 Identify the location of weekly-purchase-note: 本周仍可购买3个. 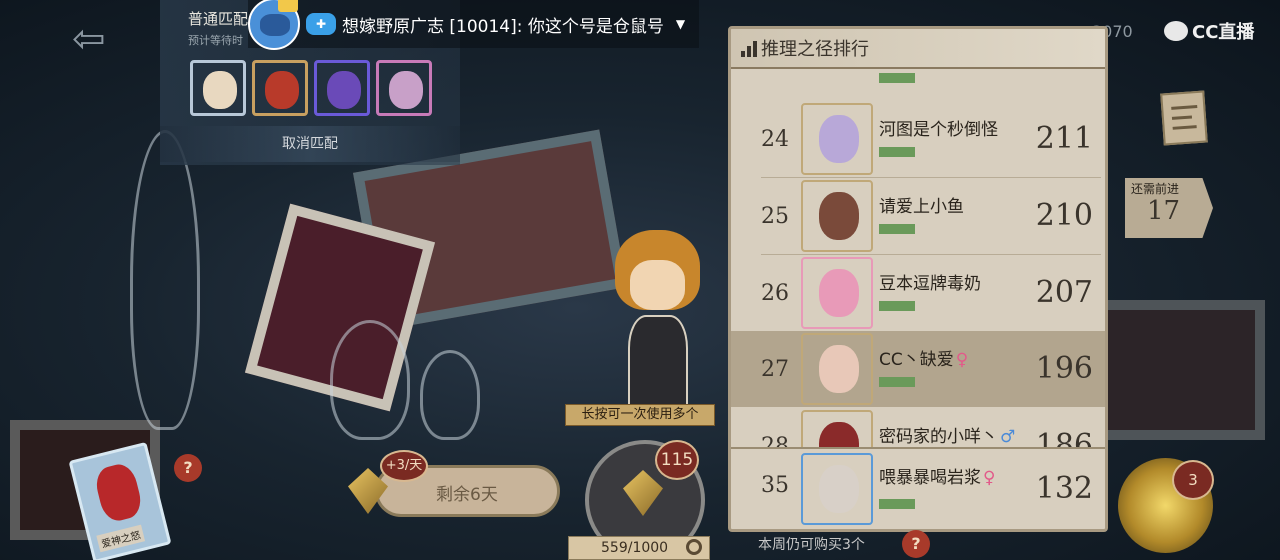
(811, 545).